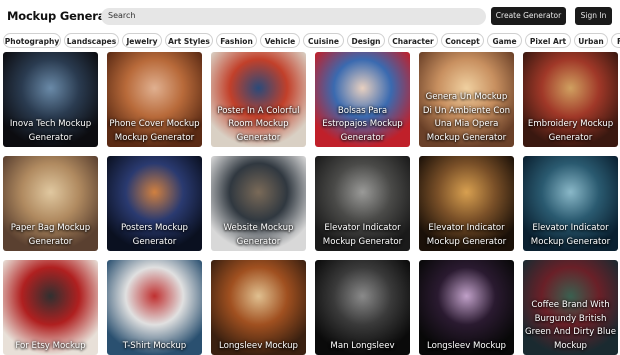 This screenshot has width=620, height=355. What do you see at coordinates (462, 40) in the screenshot?
I see `category-chip-concept: Concept` at bounding box center [462, 40].